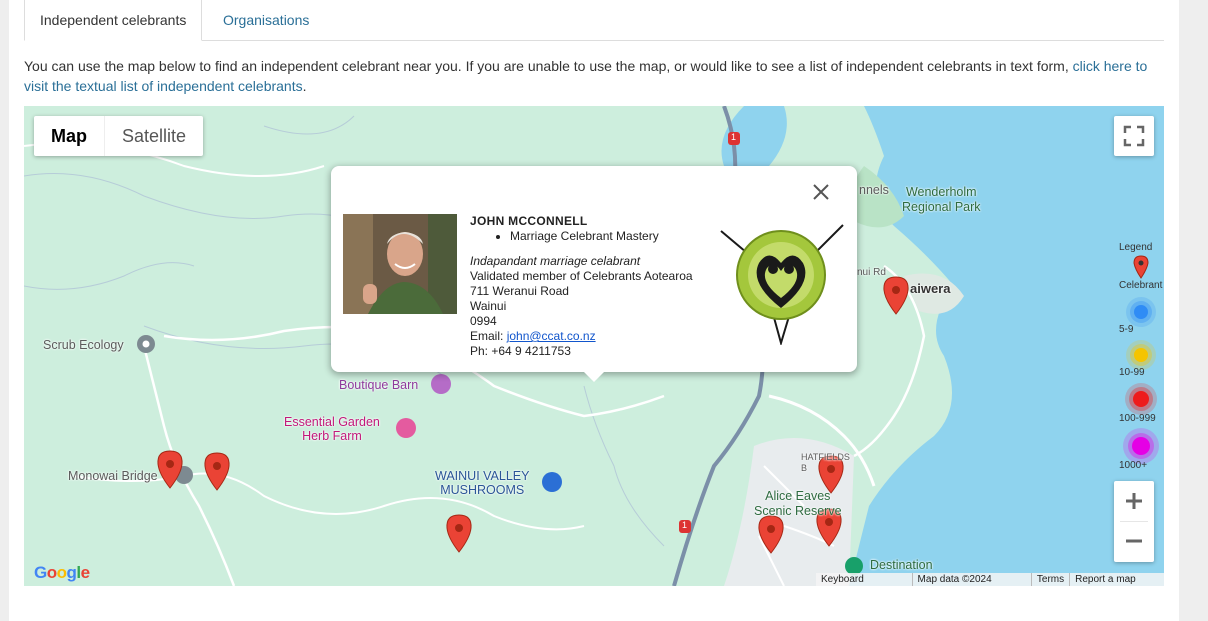 The height and width of the screenshot is (621, 1208). I want to click on address-line-2: Wainui, so click(488, 306).